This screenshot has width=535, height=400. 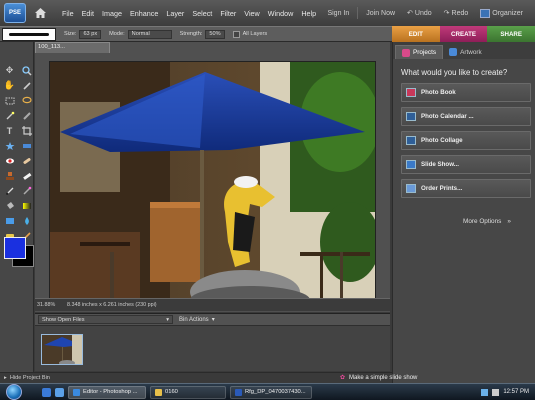 What do you see at coordinates (144, 13) in the screenshot?
I see `menu-enhance: Enhance` at bounding box center [144, 13].